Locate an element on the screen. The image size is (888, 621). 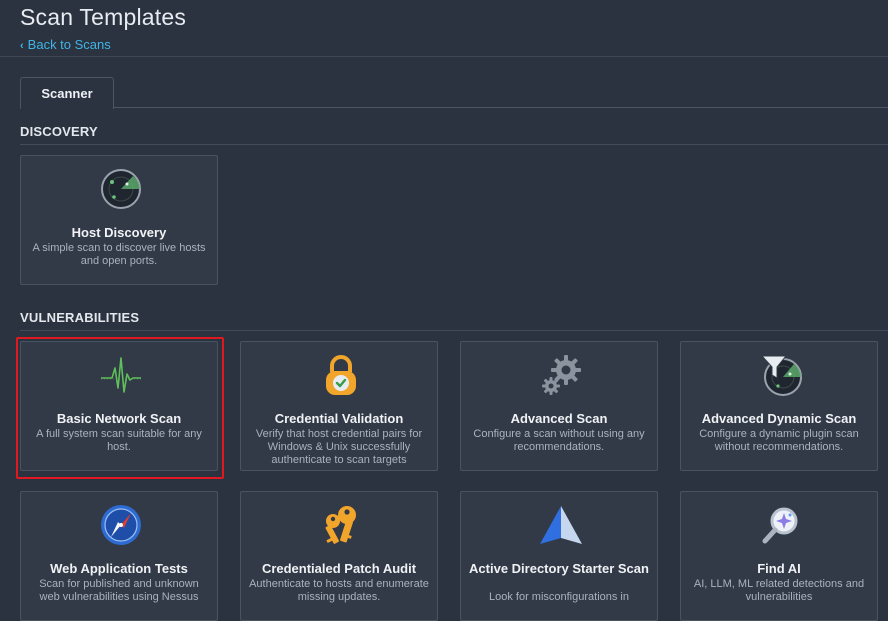
radar-icon is located at coordinates (121, 189).